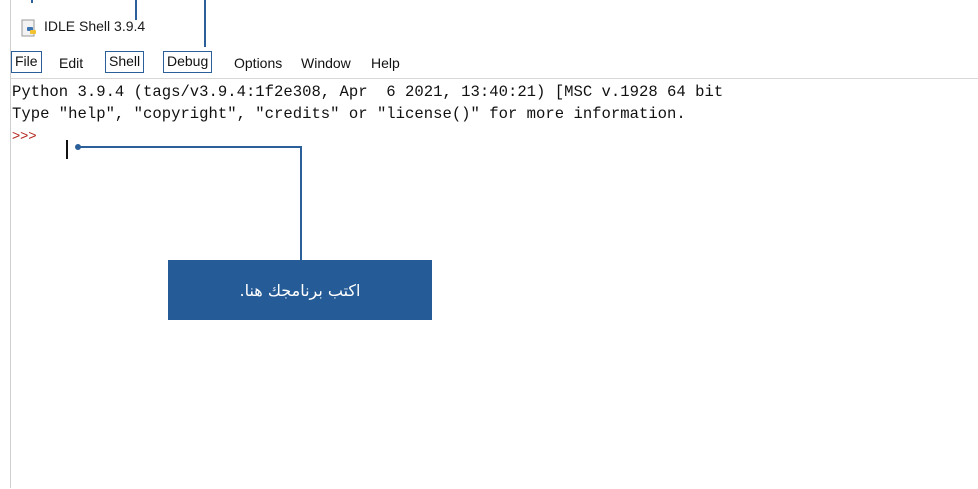 This screenshot has height=489, width=978. What do you see at coordinates (24, 135) in the screenshot?
I see `shell-prompt: >>>` at bounding box center [24, 135].